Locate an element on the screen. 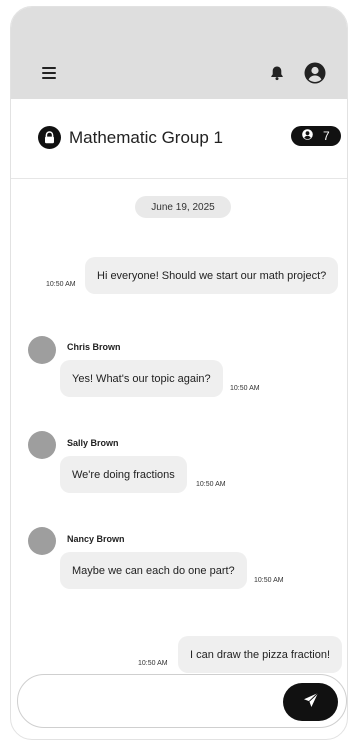  member-count: 7 is located at coordinates (326, 136).